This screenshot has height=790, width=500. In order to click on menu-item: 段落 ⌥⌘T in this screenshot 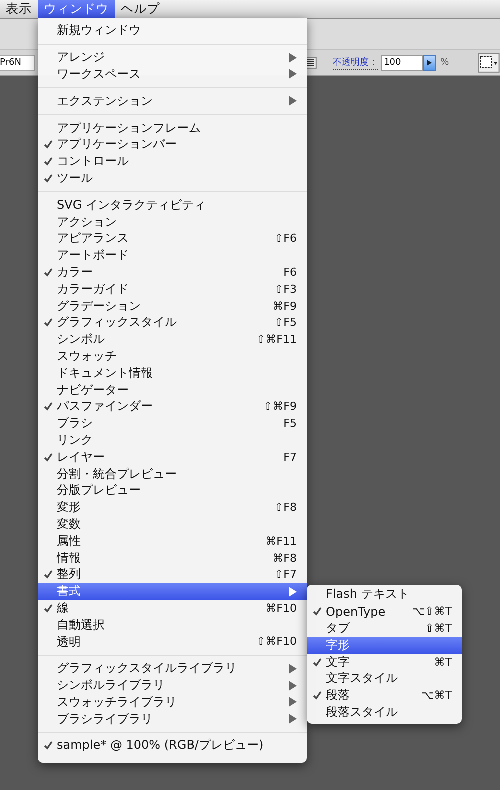, I will do `click(384, 695)`.